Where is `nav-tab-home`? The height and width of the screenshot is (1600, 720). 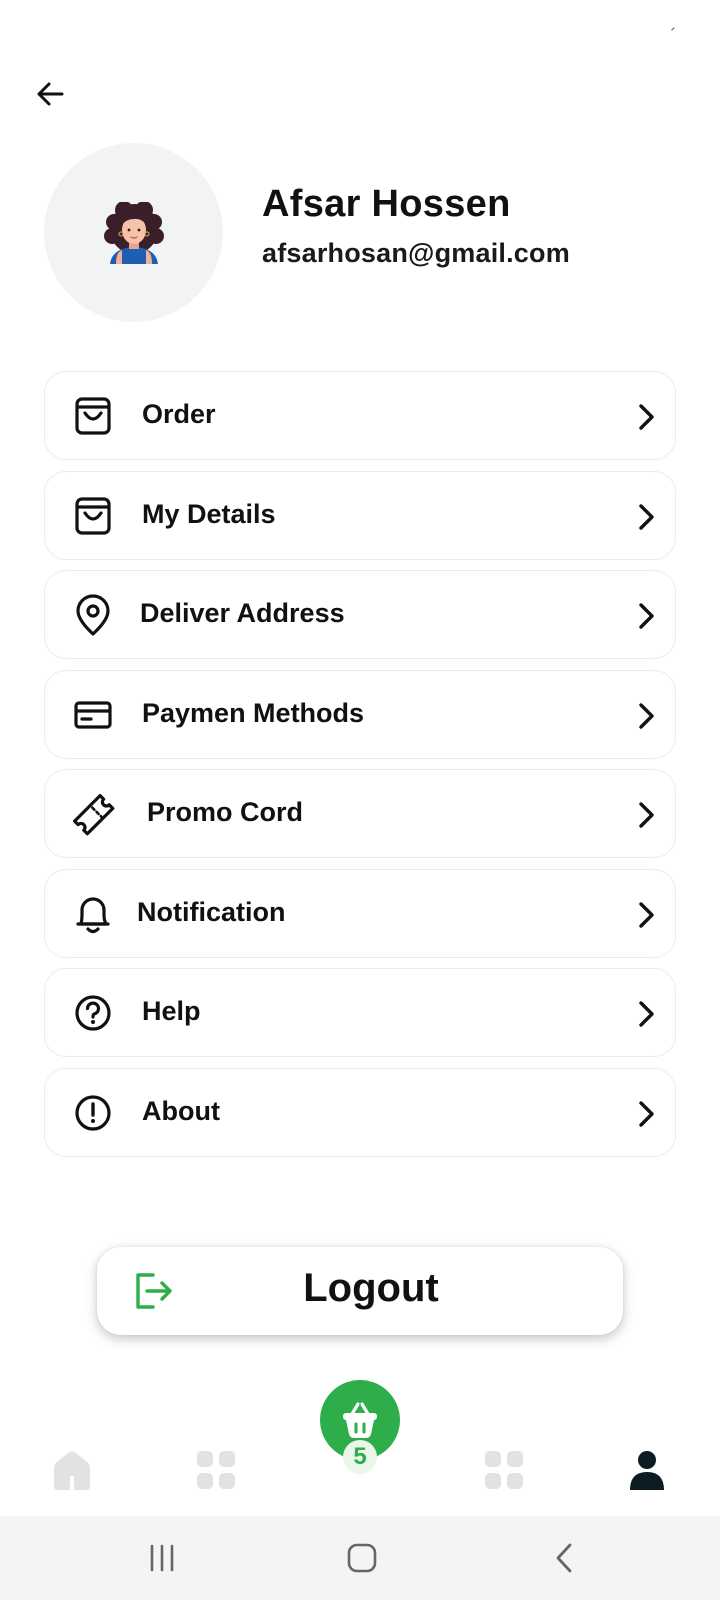 nav-tab-home is located at coordinates (72, 1470).